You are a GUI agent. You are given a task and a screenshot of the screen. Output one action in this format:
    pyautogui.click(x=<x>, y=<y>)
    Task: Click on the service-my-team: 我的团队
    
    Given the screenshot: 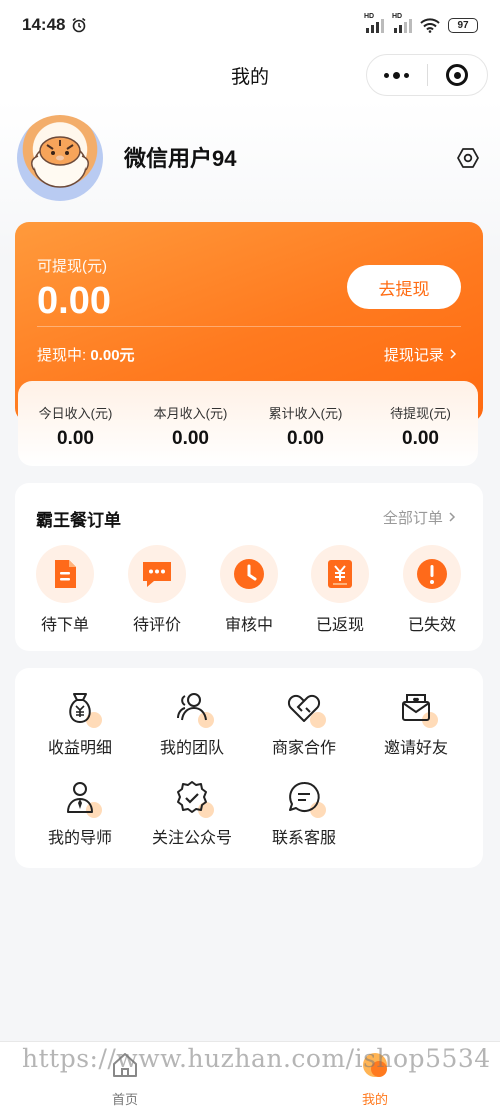 What is the action you would take?
    pyautogui.click(x=192, y=723)
    